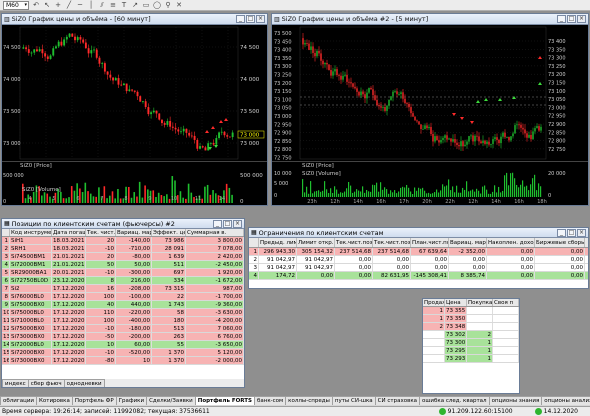  Describe the element at coordinates (54, 400) in the screenshot. I see `main-tab: Котировка` at that location.